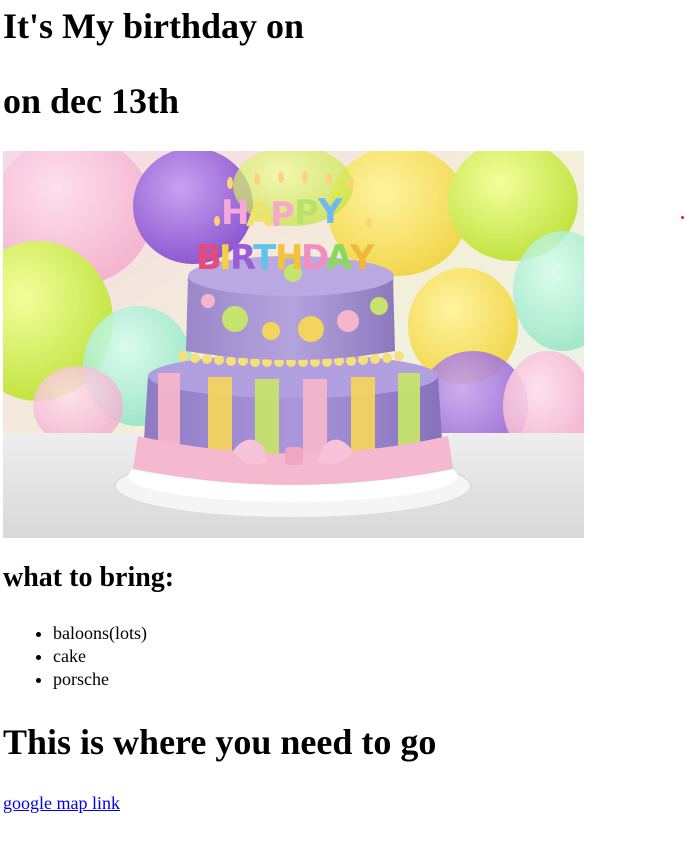 This screenshot has height=847, width=687. Describe the element at coordinates (100, 656) in the screenshot. I see `list-item: cake` at that location.